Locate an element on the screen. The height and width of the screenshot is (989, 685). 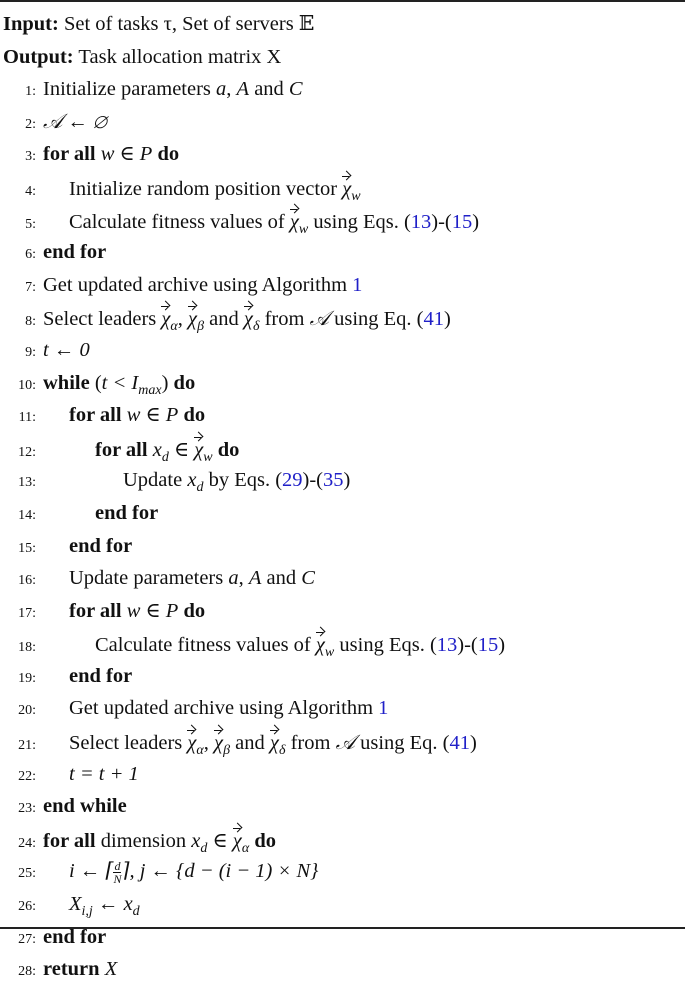
algorithm-line: 26: Xi,j ← xd is located at coordinates (343, 904).